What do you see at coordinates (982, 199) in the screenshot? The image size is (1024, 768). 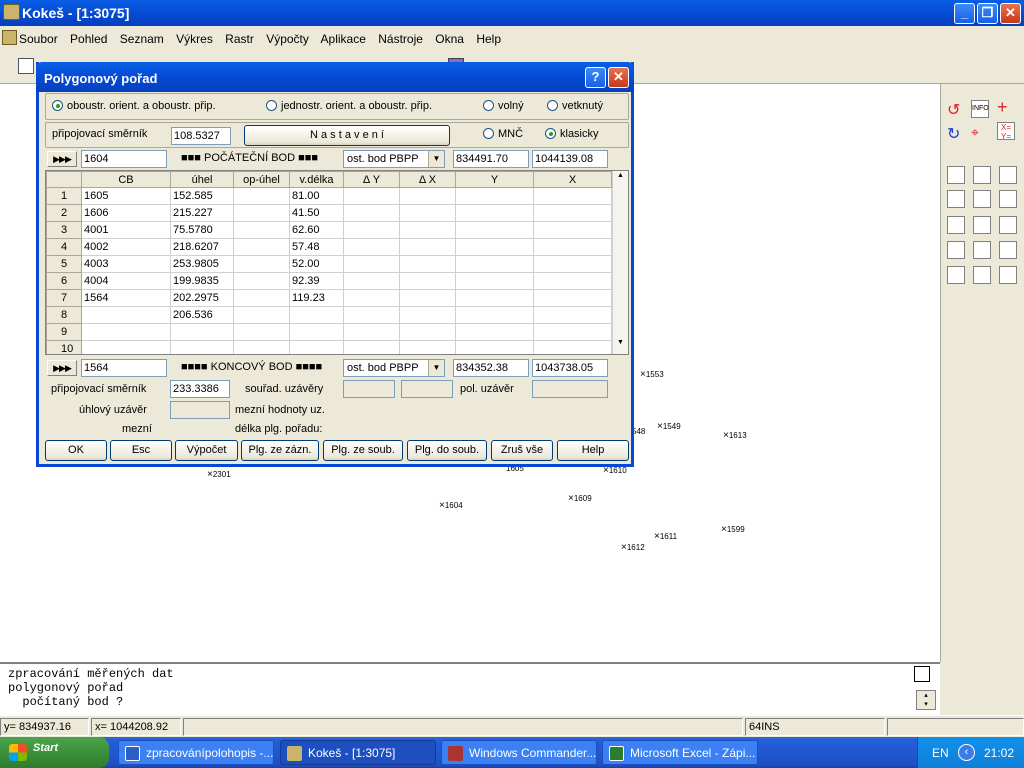 I see `center-icon` at bounding box center [982, 199].